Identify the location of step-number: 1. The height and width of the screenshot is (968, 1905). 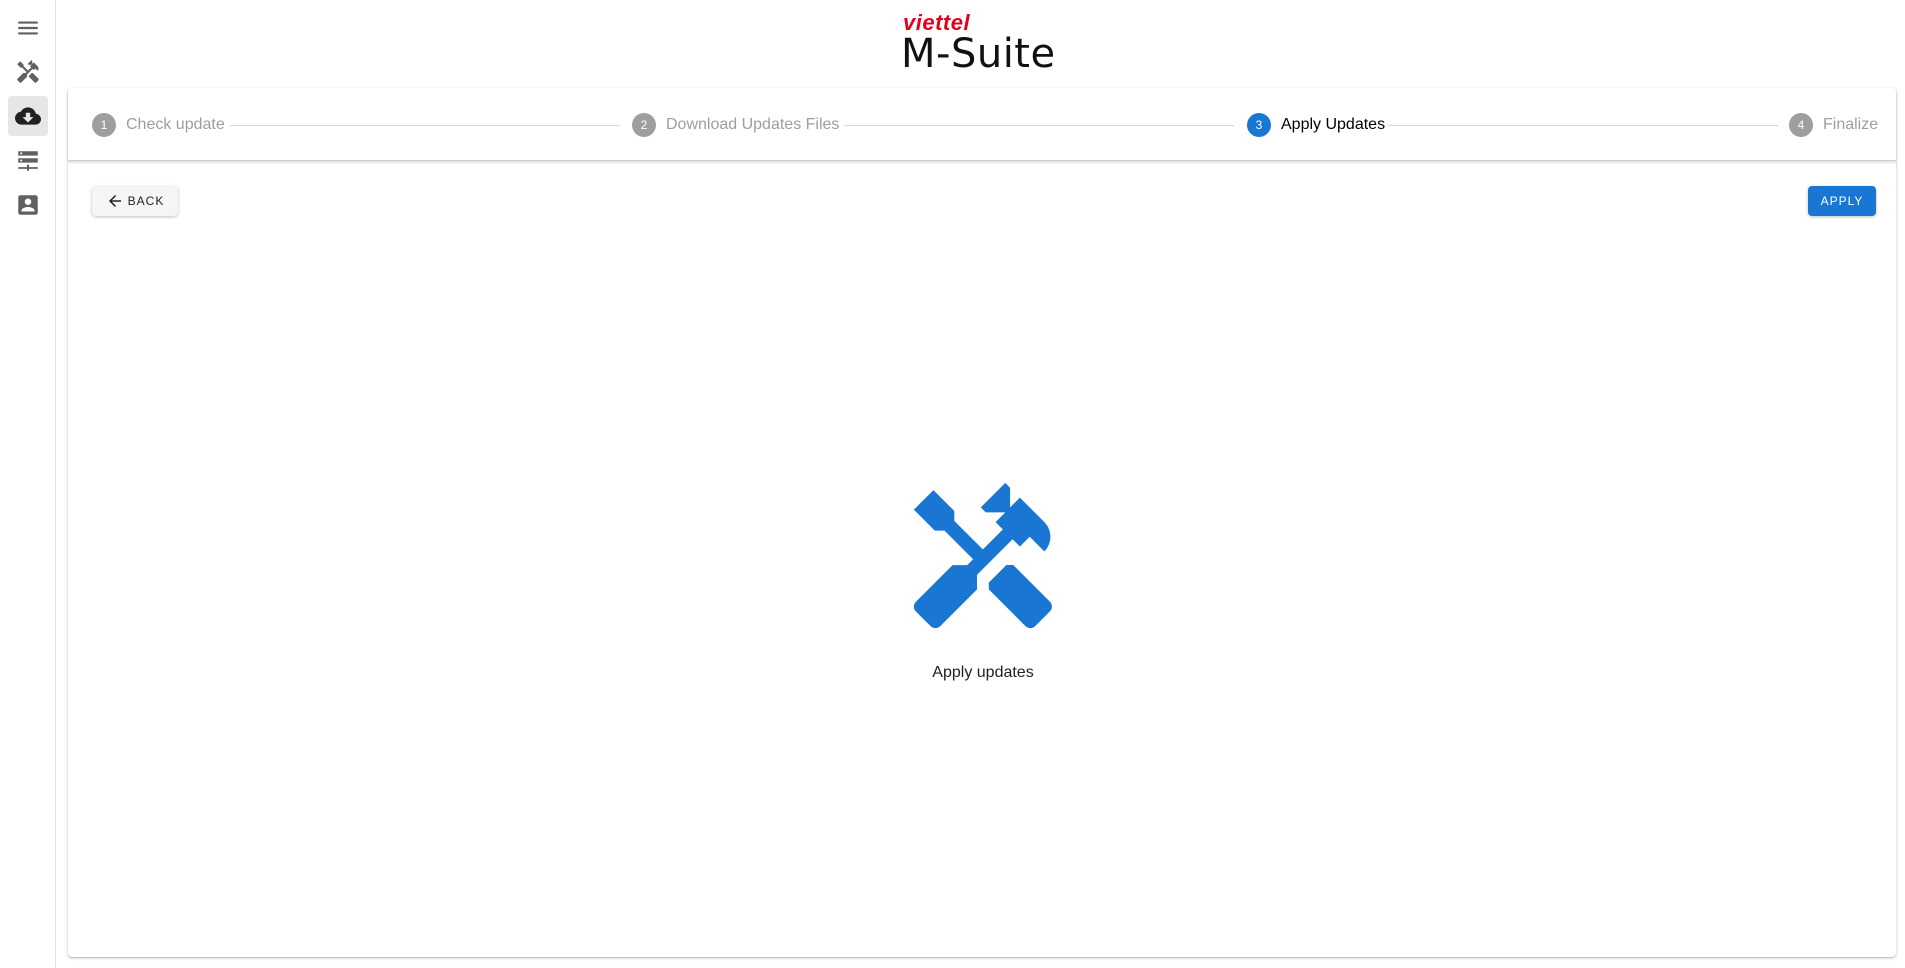
(104, 125).